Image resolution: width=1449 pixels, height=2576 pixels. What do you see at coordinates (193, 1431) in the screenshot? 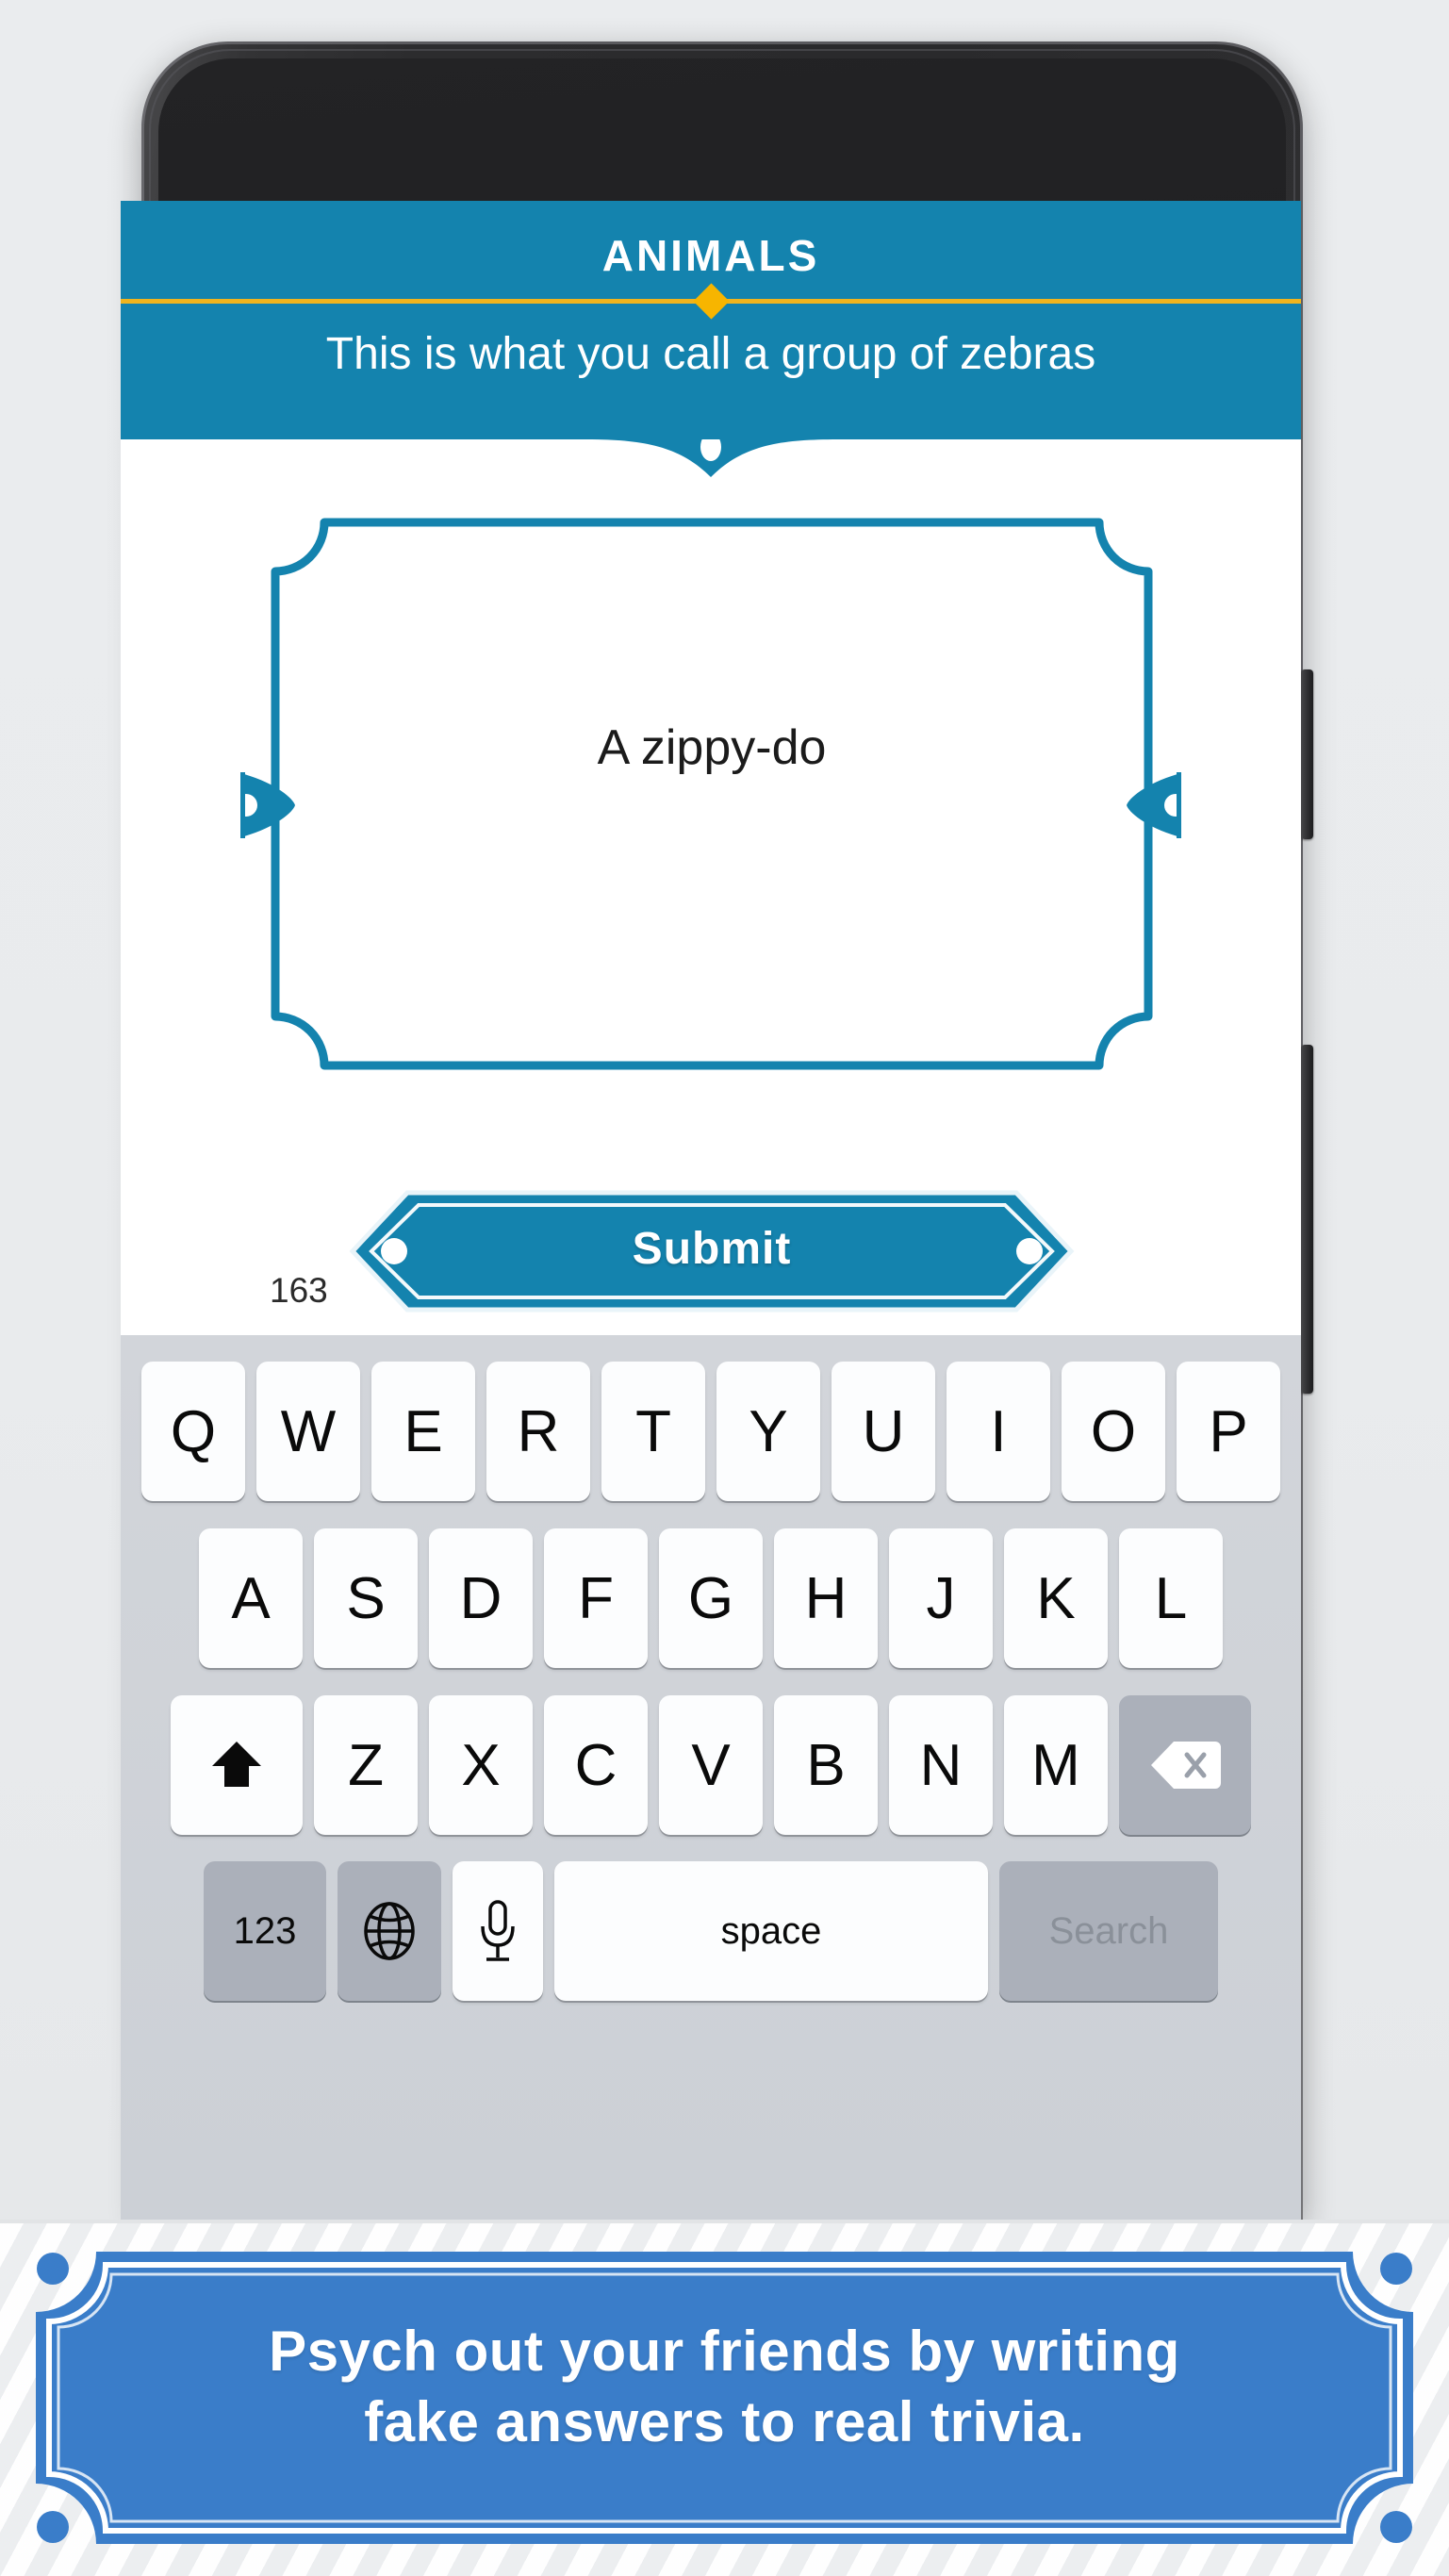
I see `key-q: Q` at bounding box center [193, 1431].